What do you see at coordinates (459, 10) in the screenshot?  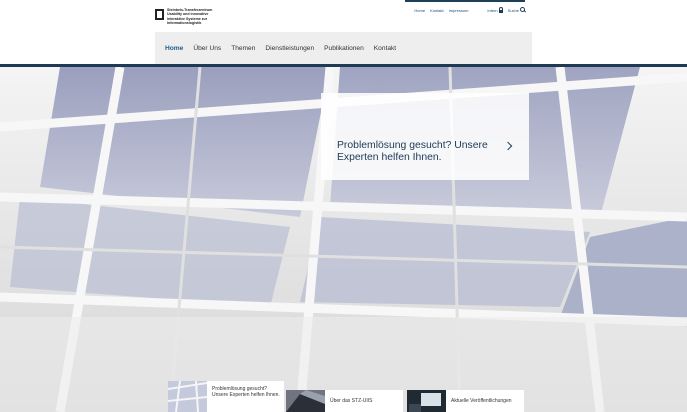 I see `util-link-impressum: Impressum` at bounding box center [459, 10].